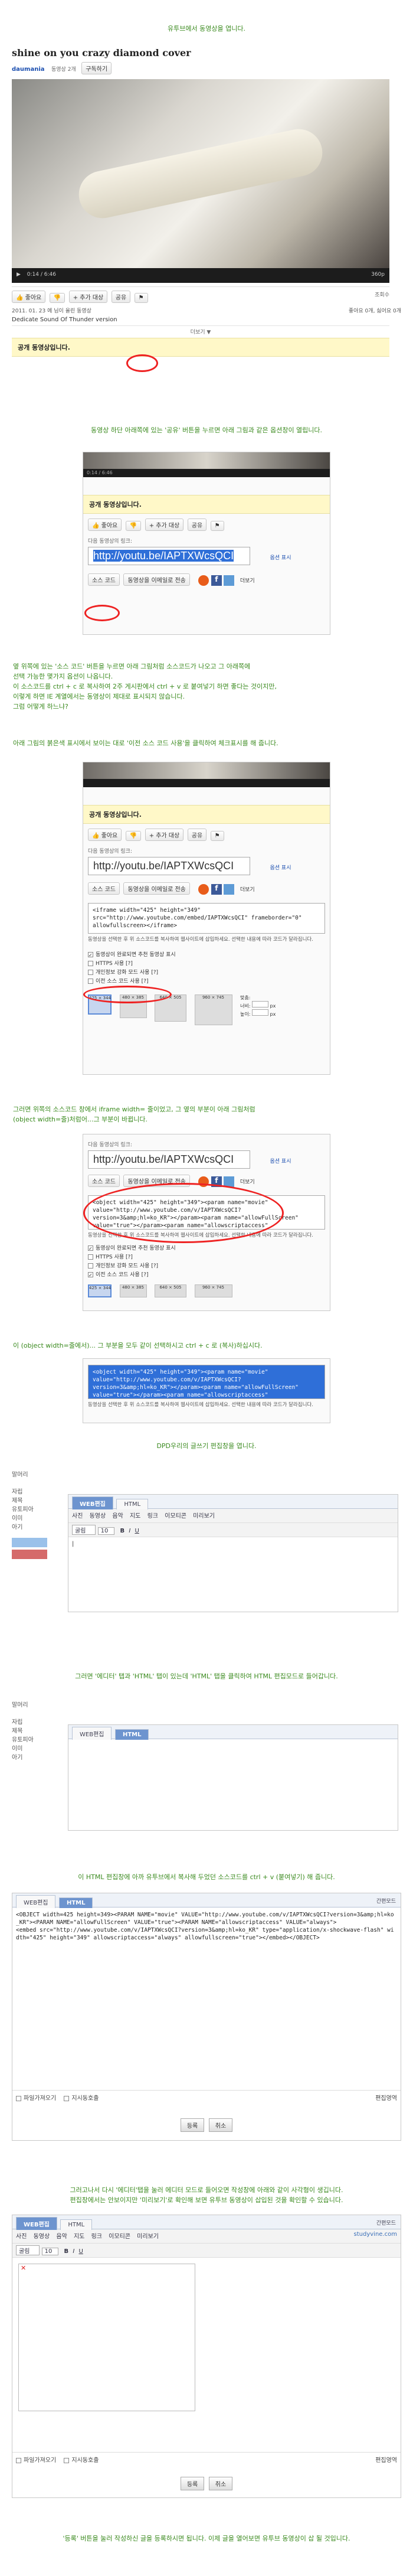 This screenshot has width=413, height=2576. What do you see at coordinates (104, 1181) in the screenshot?
I see `step5-source-code-button: 소스 코드` at bounding box center [104, 1181].